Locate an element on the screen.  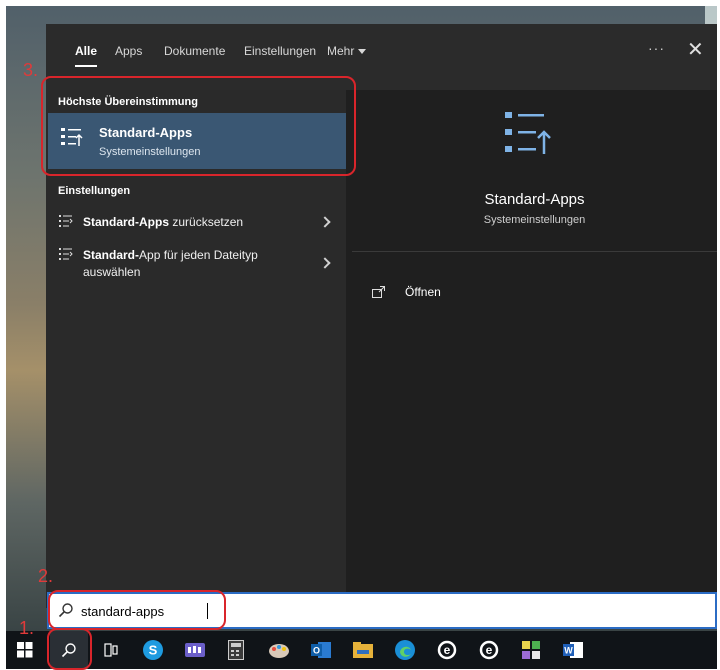
default-apps-icon is located at coordinates (528, 133).